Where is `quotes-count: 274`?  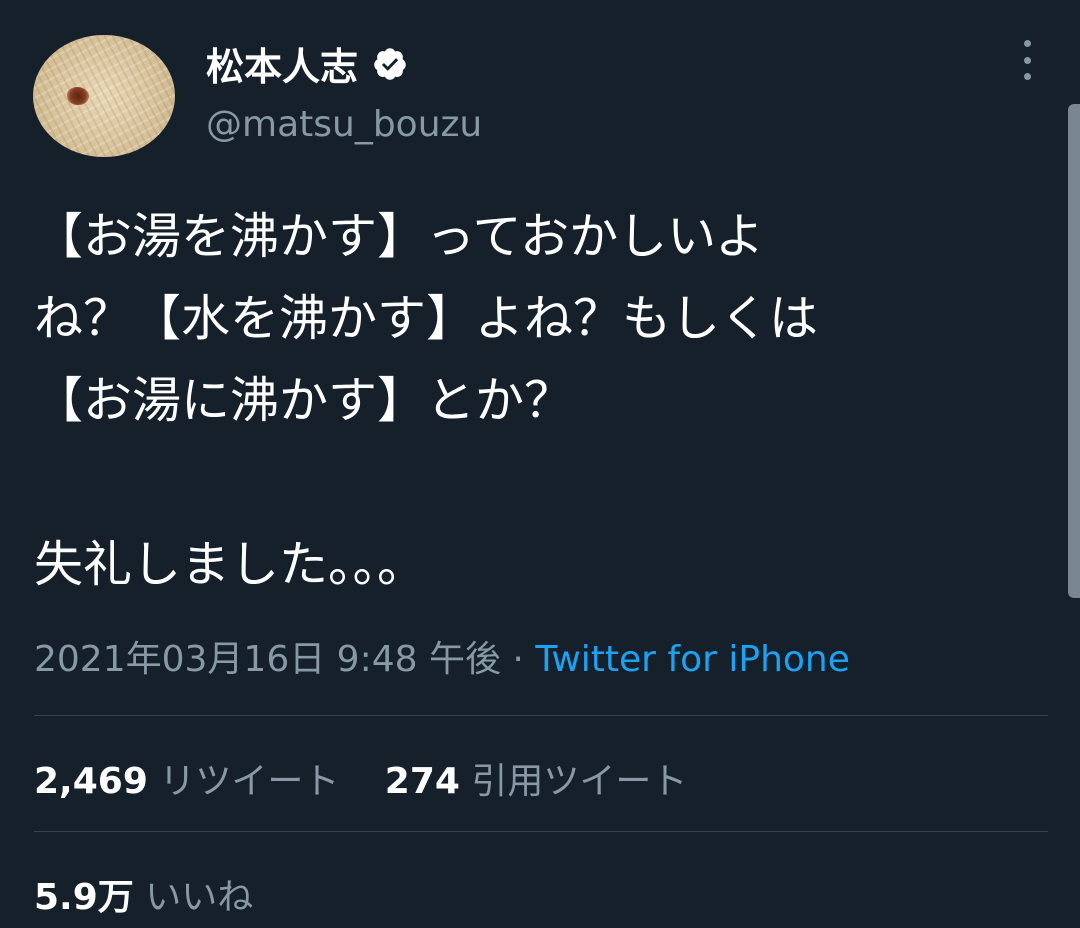
quotes-count: 274 is located at coordinates (422, 781).